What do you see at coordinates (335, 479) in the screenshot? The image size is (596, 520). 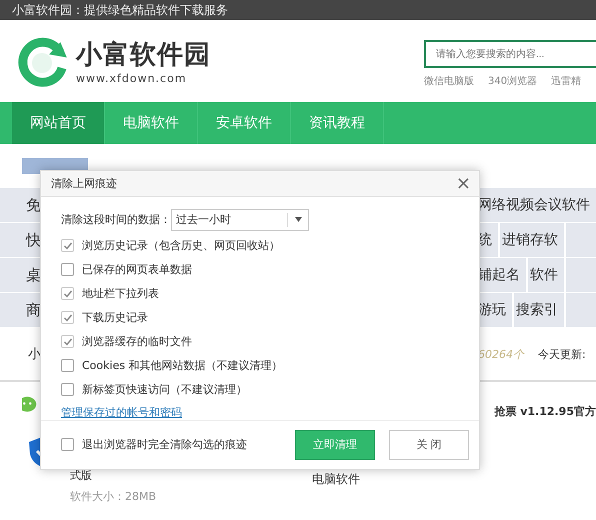 I see `category-label: 电脑软件` at bounding box center [335, 479].